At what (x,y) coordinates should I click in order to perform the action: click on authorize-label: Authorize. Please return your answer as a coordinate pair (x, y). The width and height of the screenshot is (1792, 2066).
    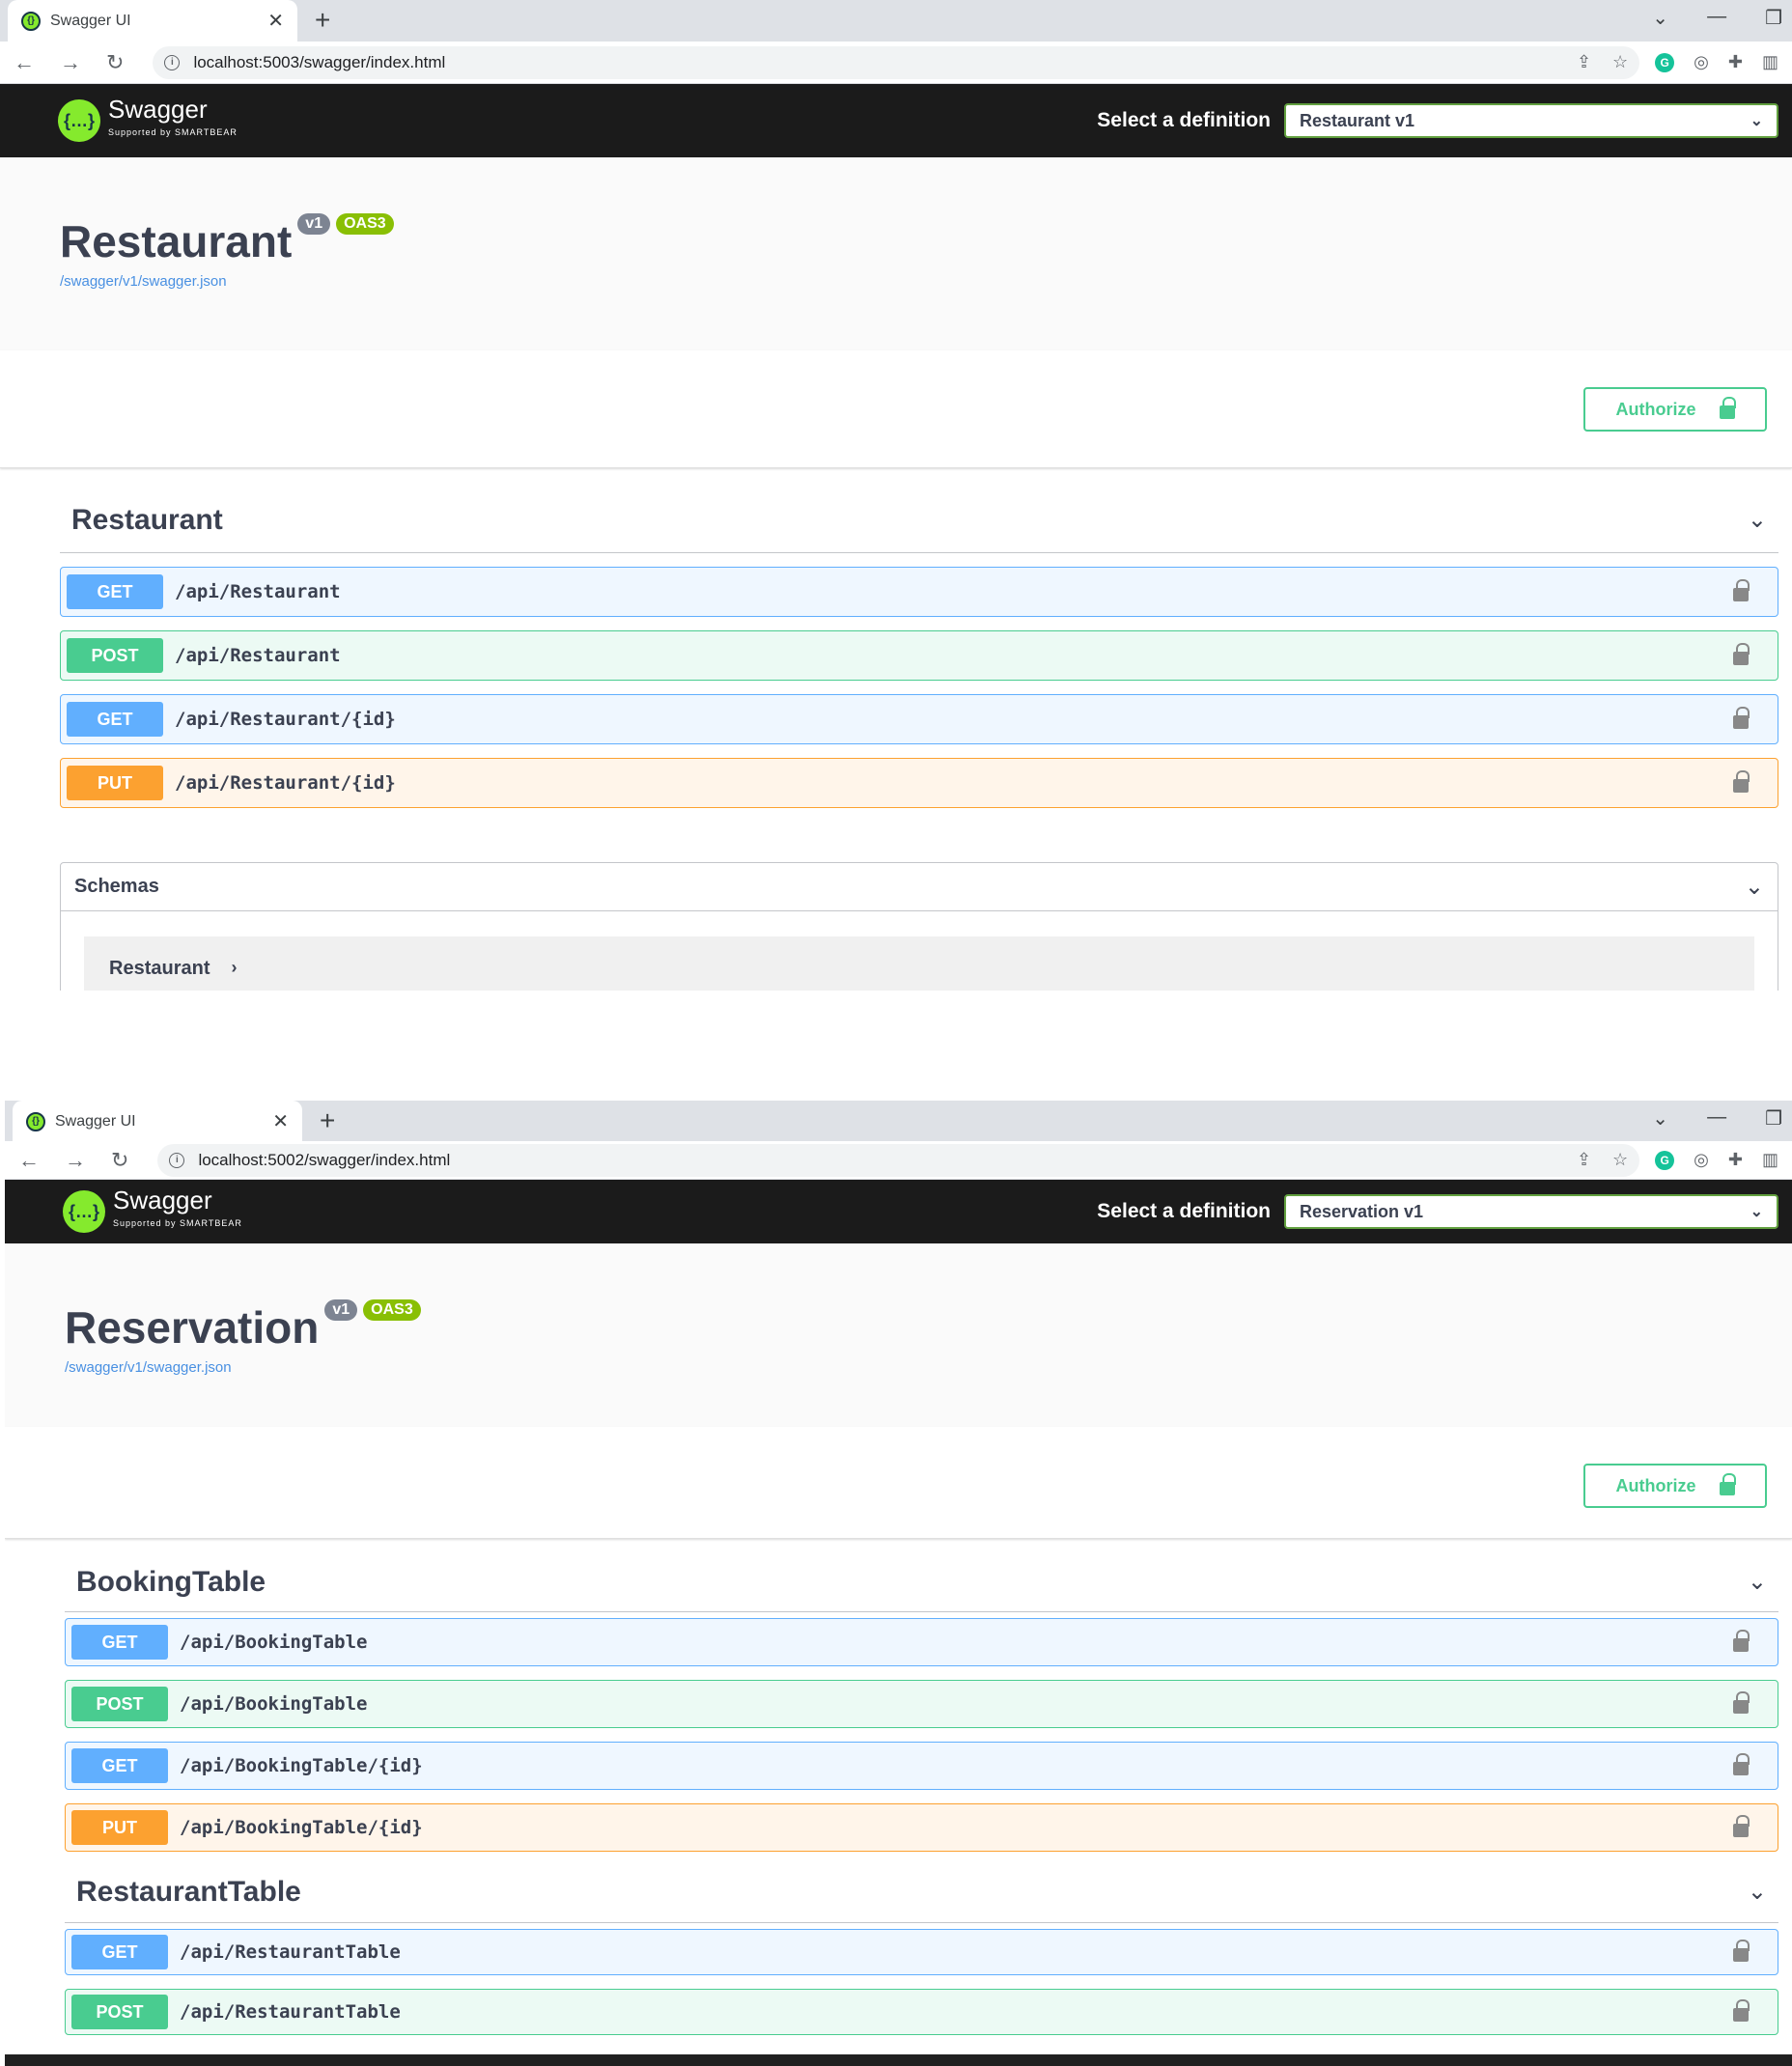
    Looking at the image, I should click on (1656, 409).